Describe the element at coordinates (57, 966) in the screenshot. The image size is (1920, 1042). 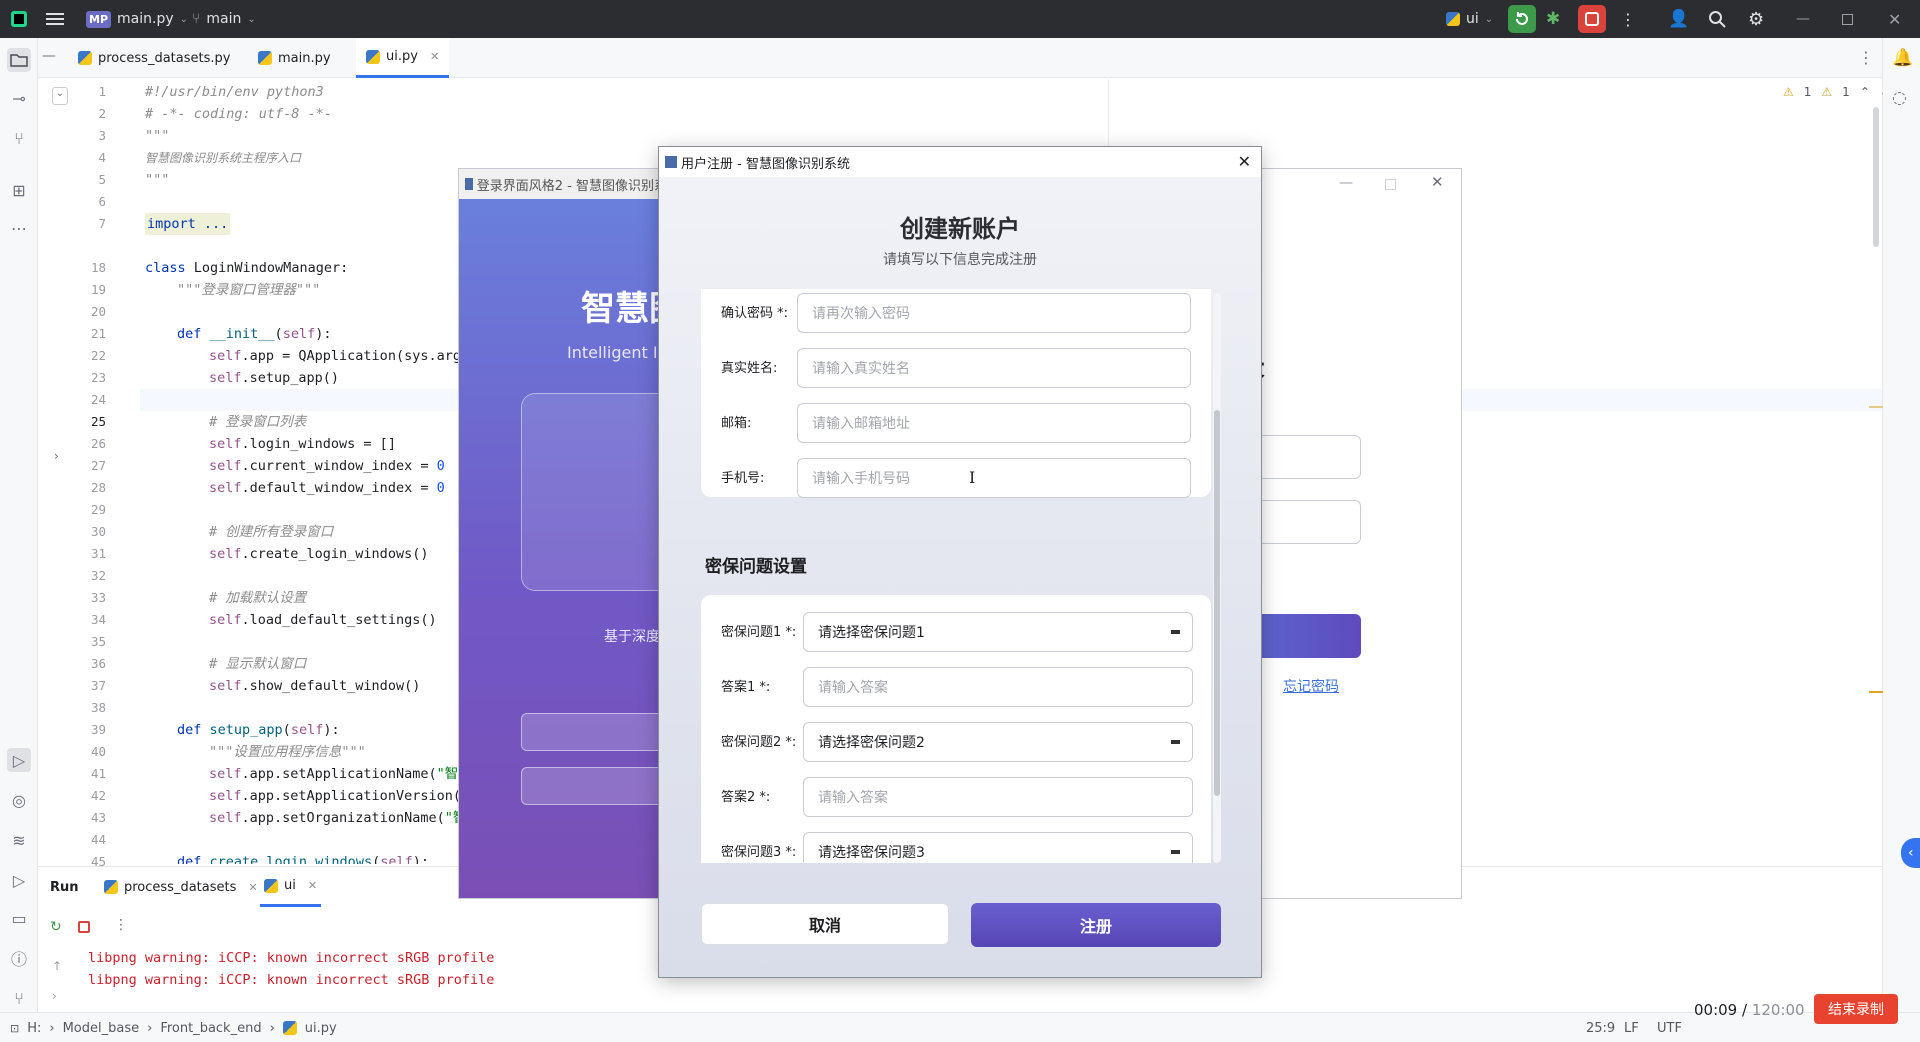
I see `scroll-up-icon: ↑` at that location.